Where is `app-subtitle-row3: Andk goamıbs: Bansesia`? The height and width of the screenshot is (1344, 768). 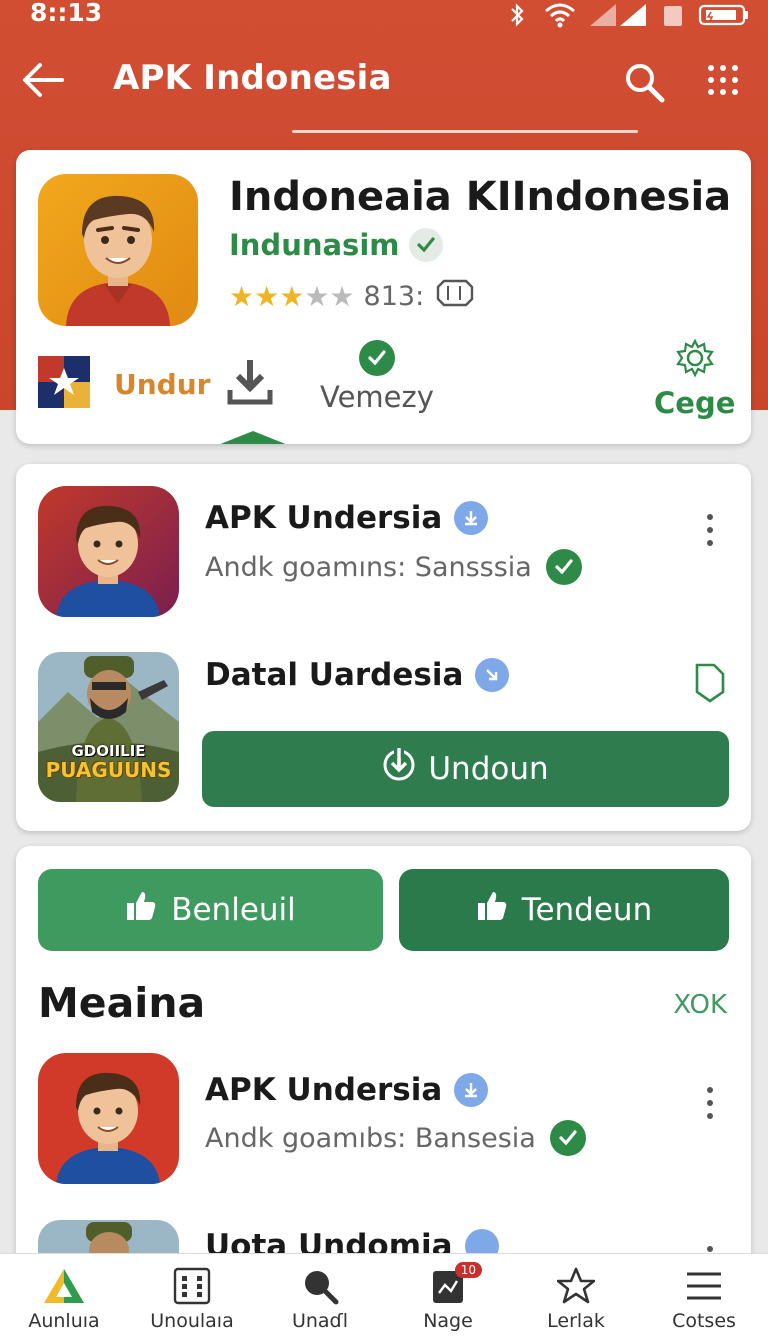
app-subtitle-row3: Andk goamıbs: Bansesia is located at coordinates (395, 1138).